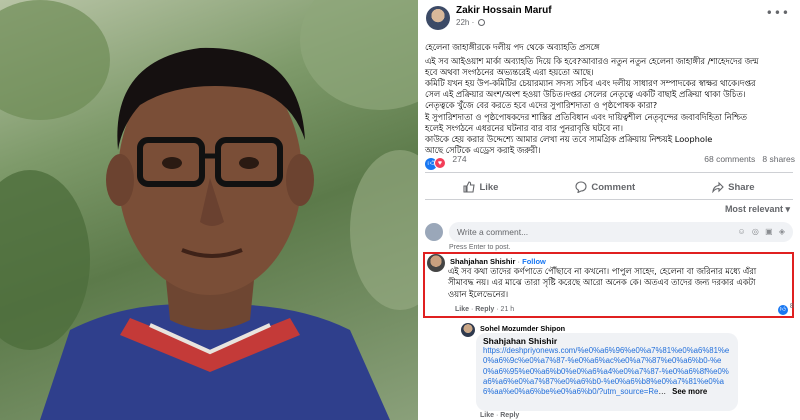 The width and height of the screenshot is (800, 420). Describe the element at coordinates (480, 247) in the screenshot. I see `composer-hint: Press Enter to post.` at that location.